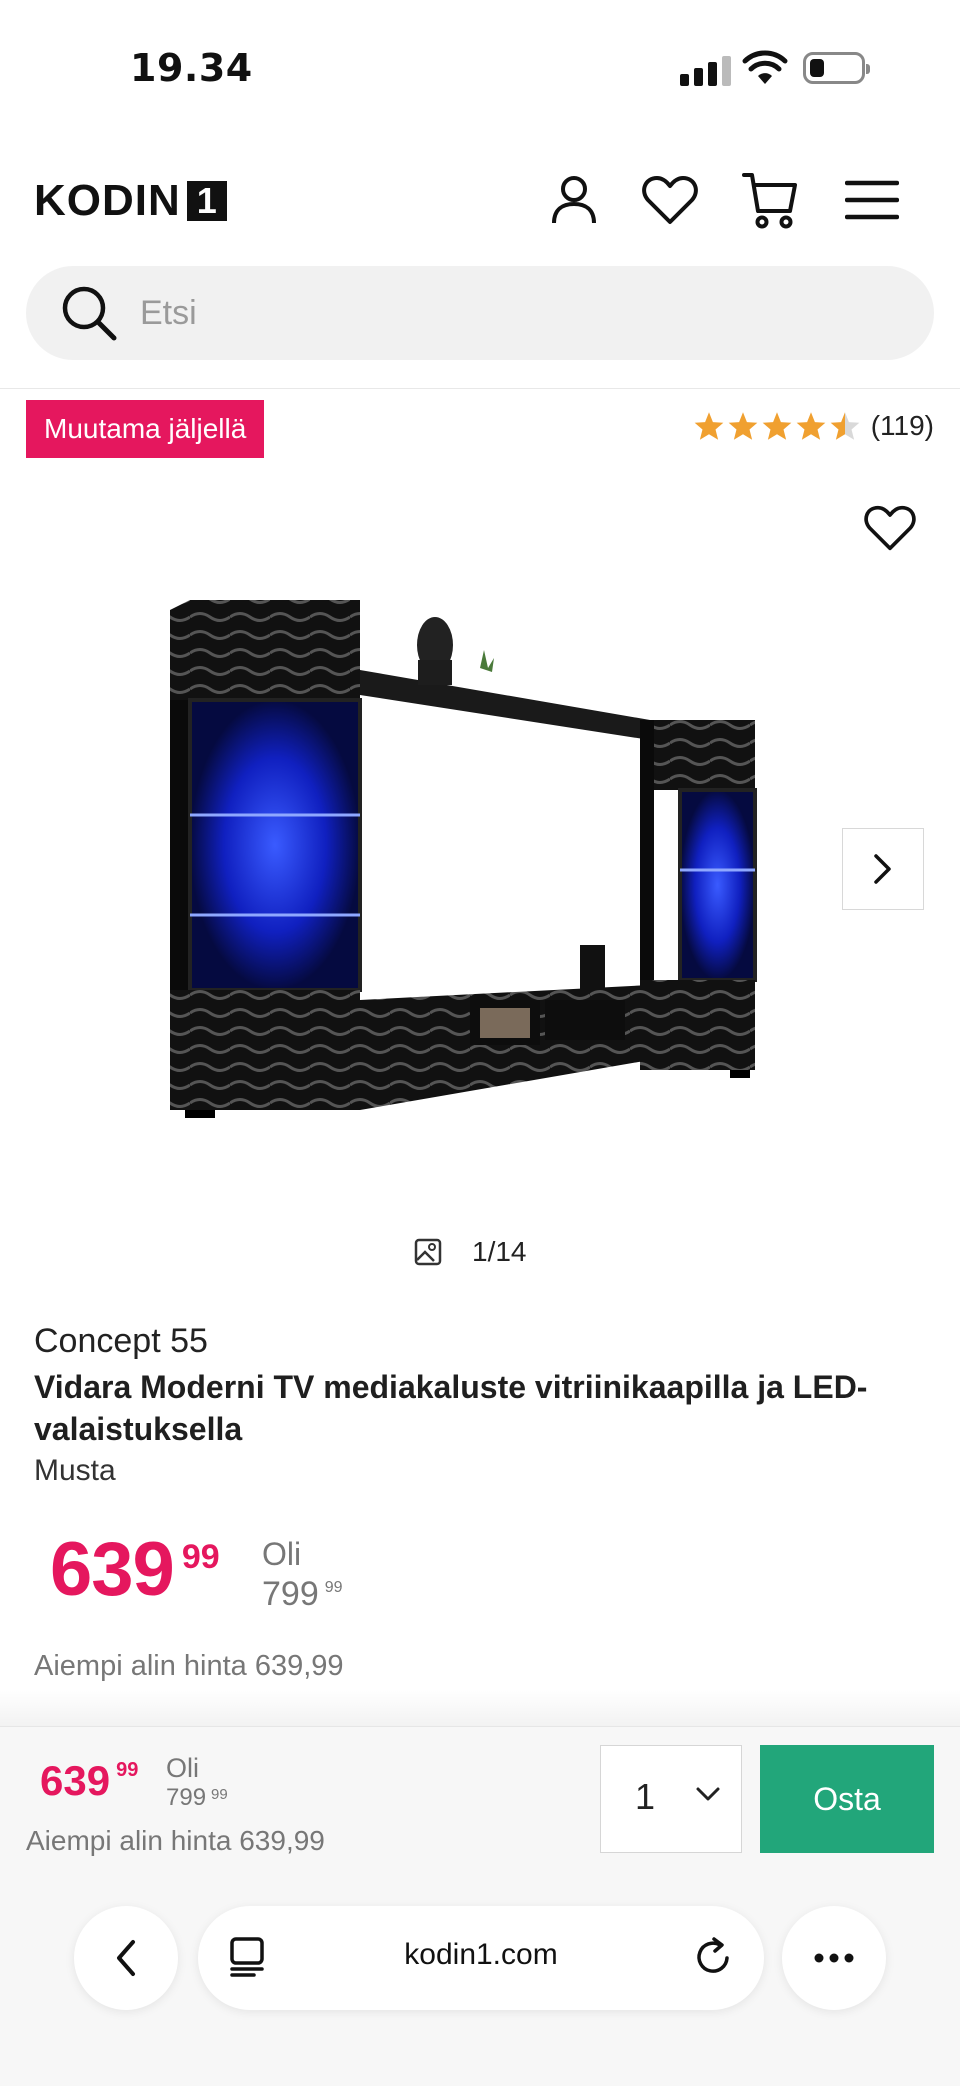 The image size is (960, 2086). I want to click on next-image-button, so click(883, 869).